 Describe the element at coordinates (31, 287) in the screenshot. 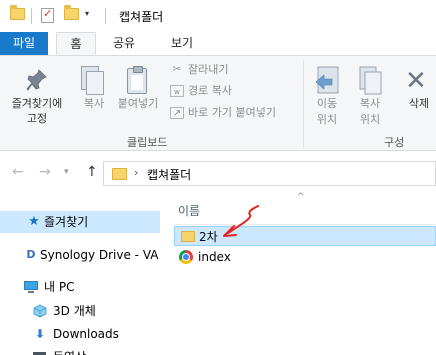

I see `pc-icon` at that location.